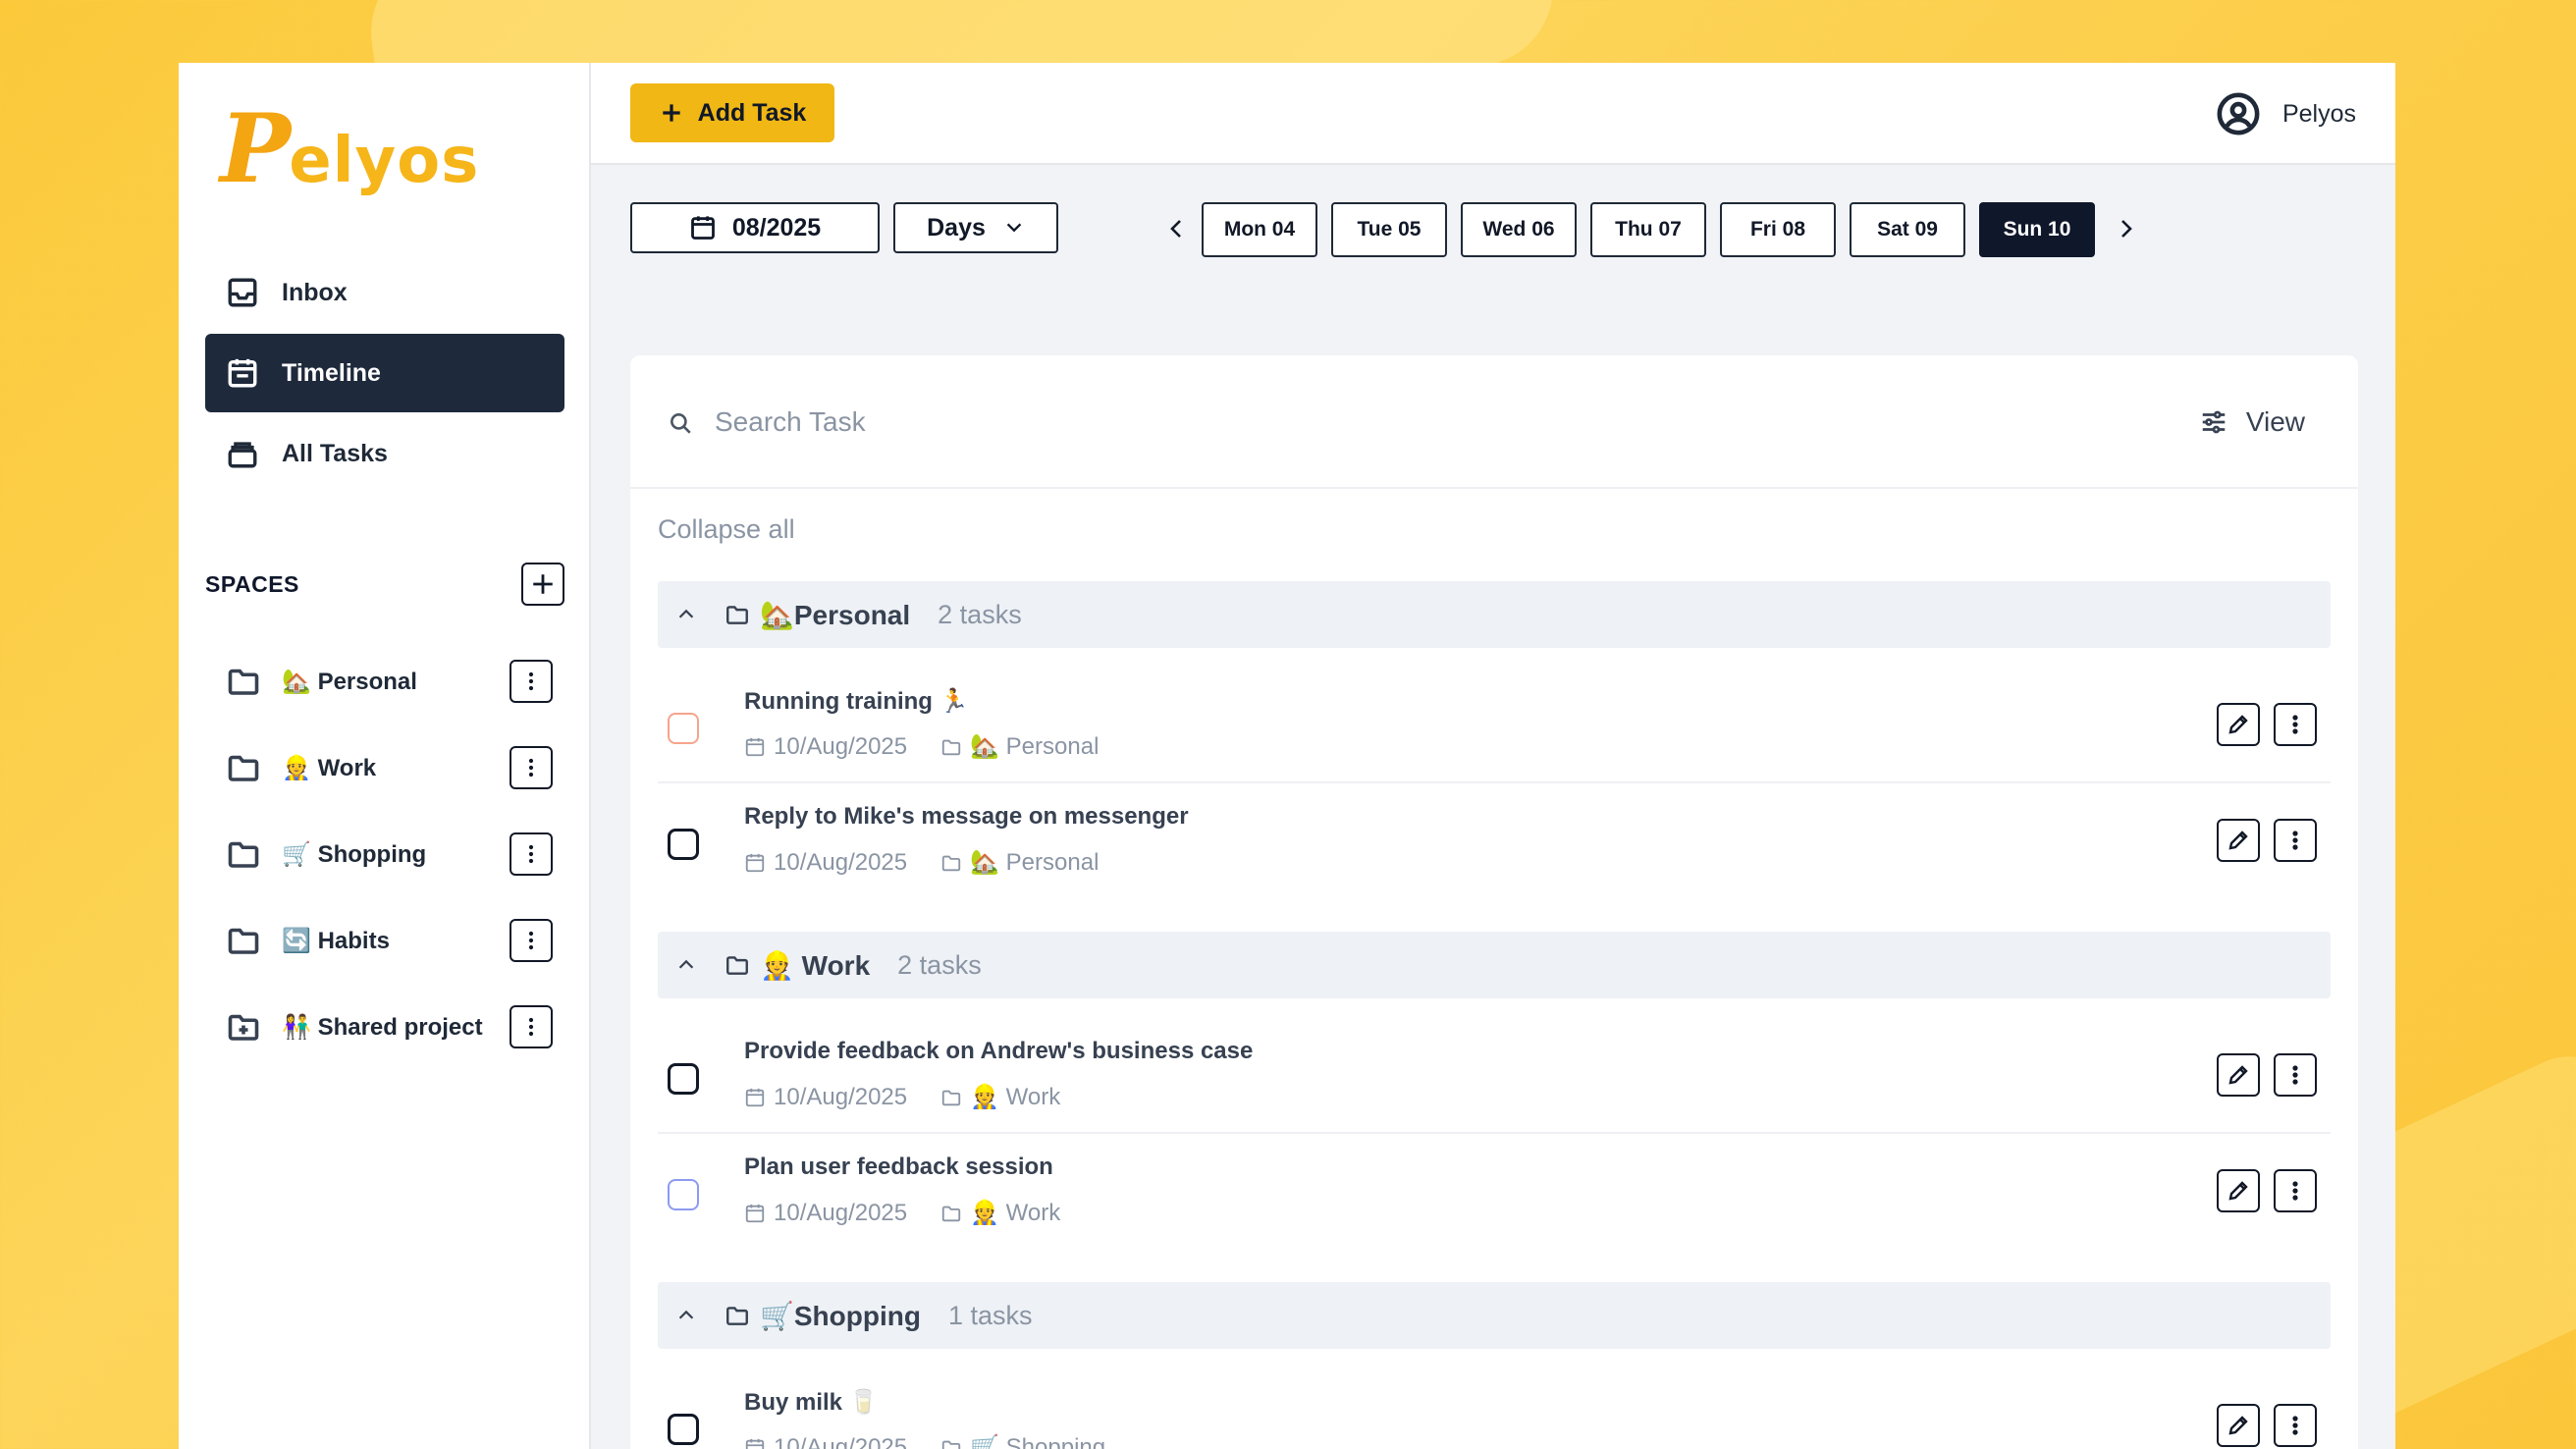  Describe the element at coordinates (1778, 229) in the screenshot. I see `day-button: Fri 08` at that location.